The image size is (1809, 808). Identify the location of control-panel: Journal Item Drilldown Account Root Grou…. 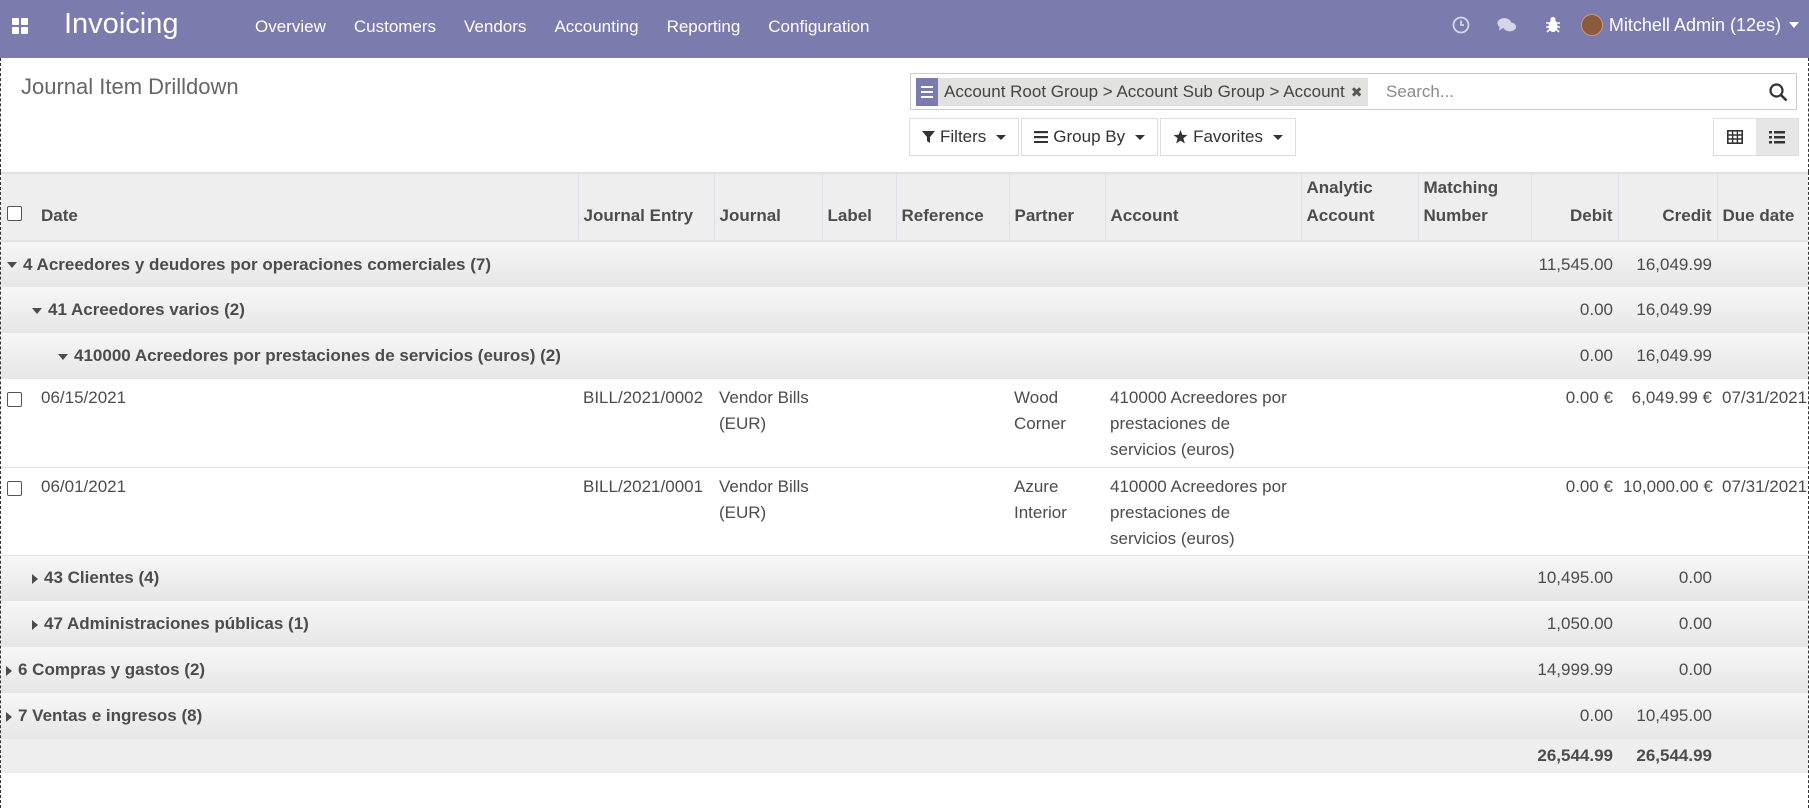
(904, 115).